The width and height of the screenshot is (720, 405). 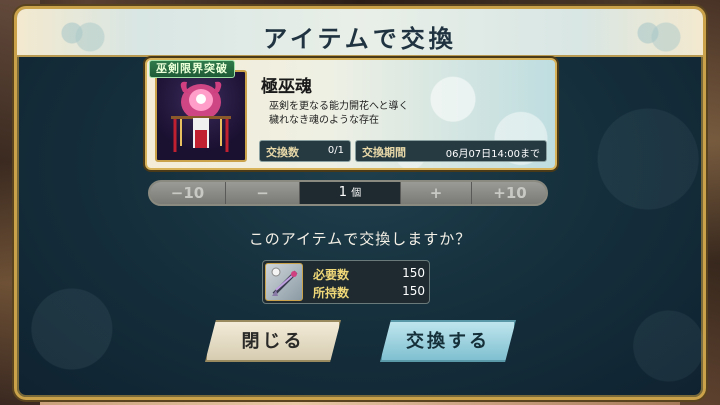 I want to click on dialog-title: アイテムで交換, so click(x=360, y=38).